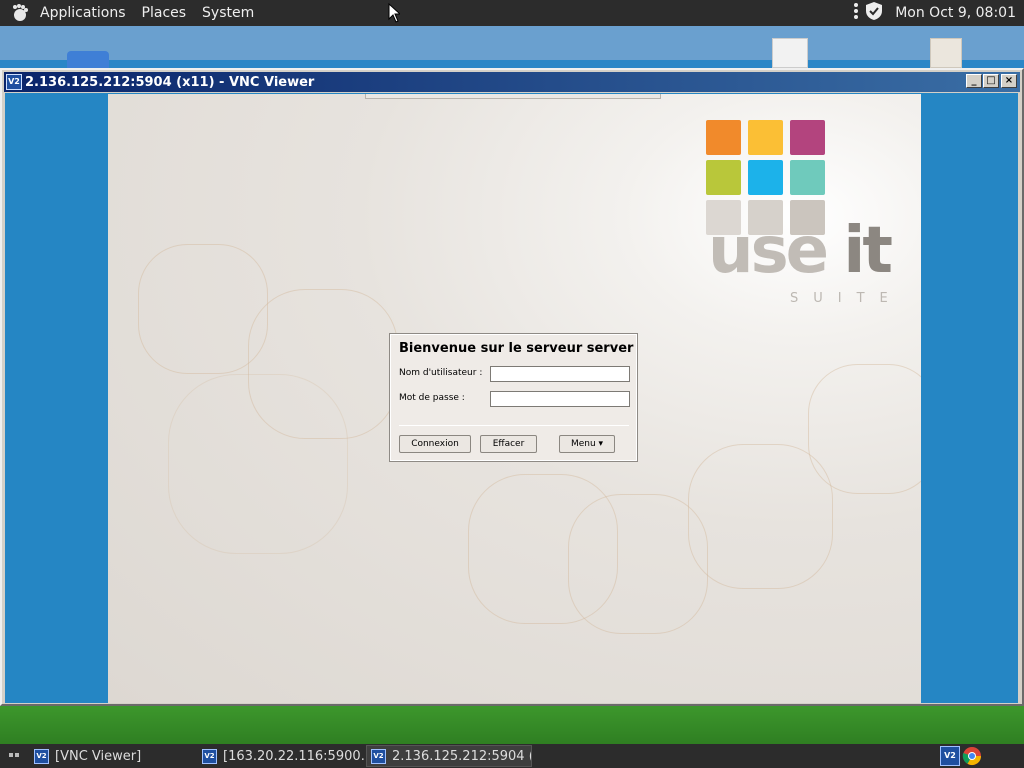  I want to click on taskbar-item-vnc-viewer: V2 [VNC Viewer], so click(112, 756).